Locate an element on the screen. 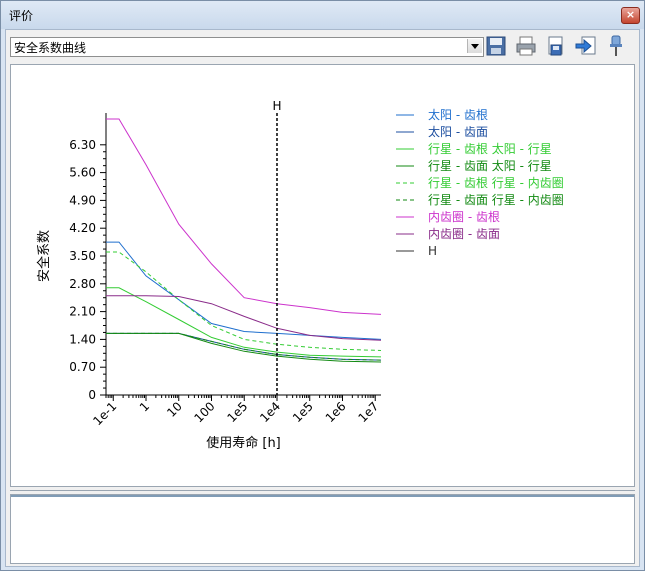 The image size is (645, 571). print-button is located at coordinates (526, 46).